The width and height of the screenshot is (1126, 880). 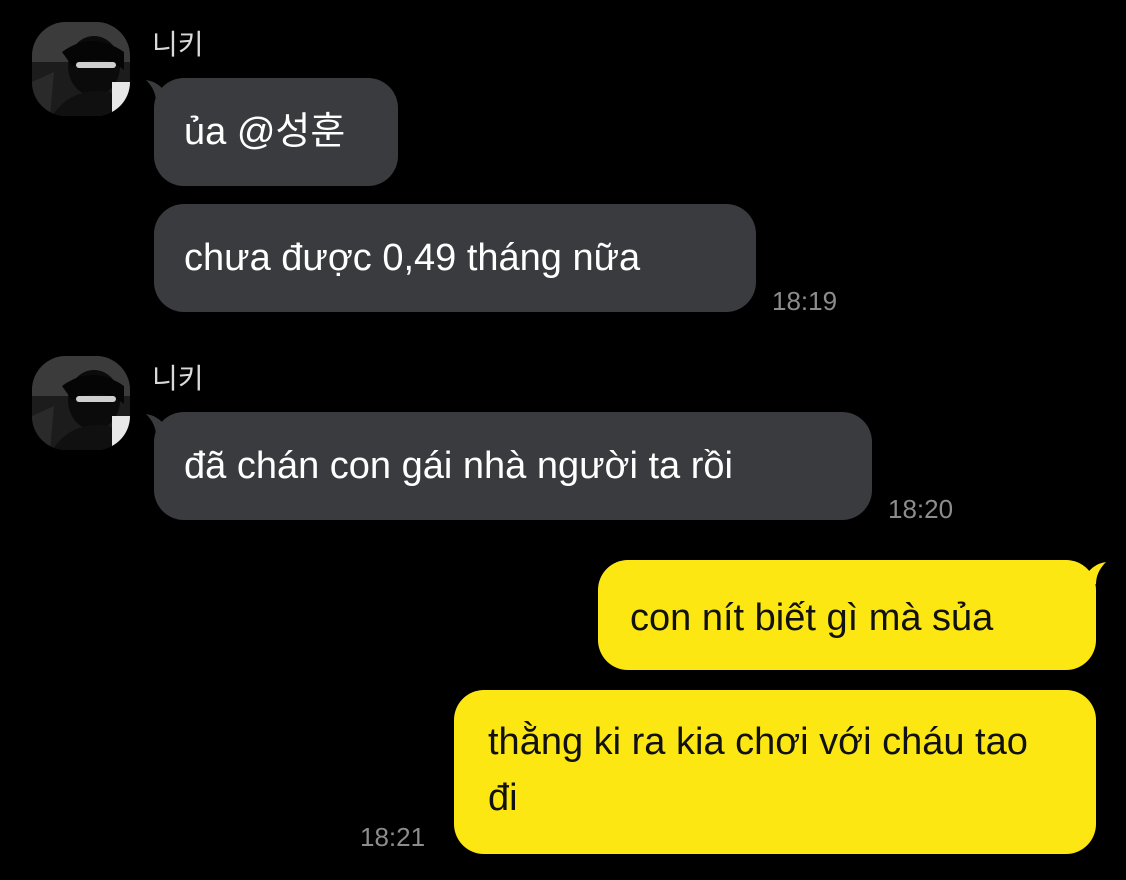 I want to click on message-timestamp: 18:21, so click(x=393, y=837).